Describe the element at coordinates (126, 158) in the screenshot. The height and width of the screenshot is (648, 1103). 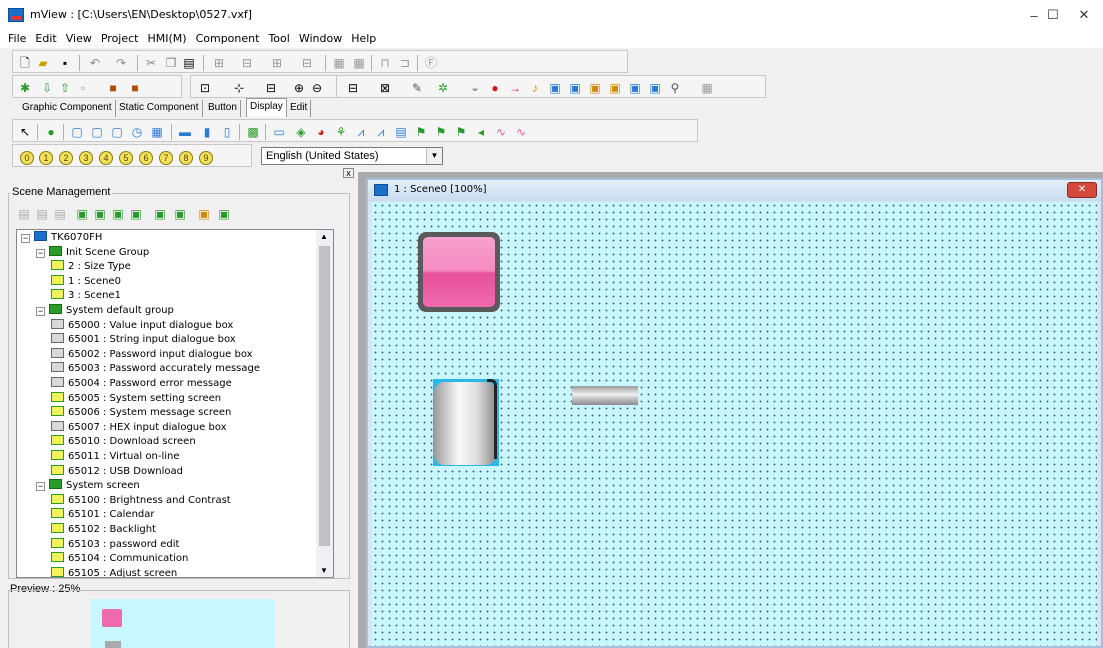
I see `state-5-button: 5` at that location.